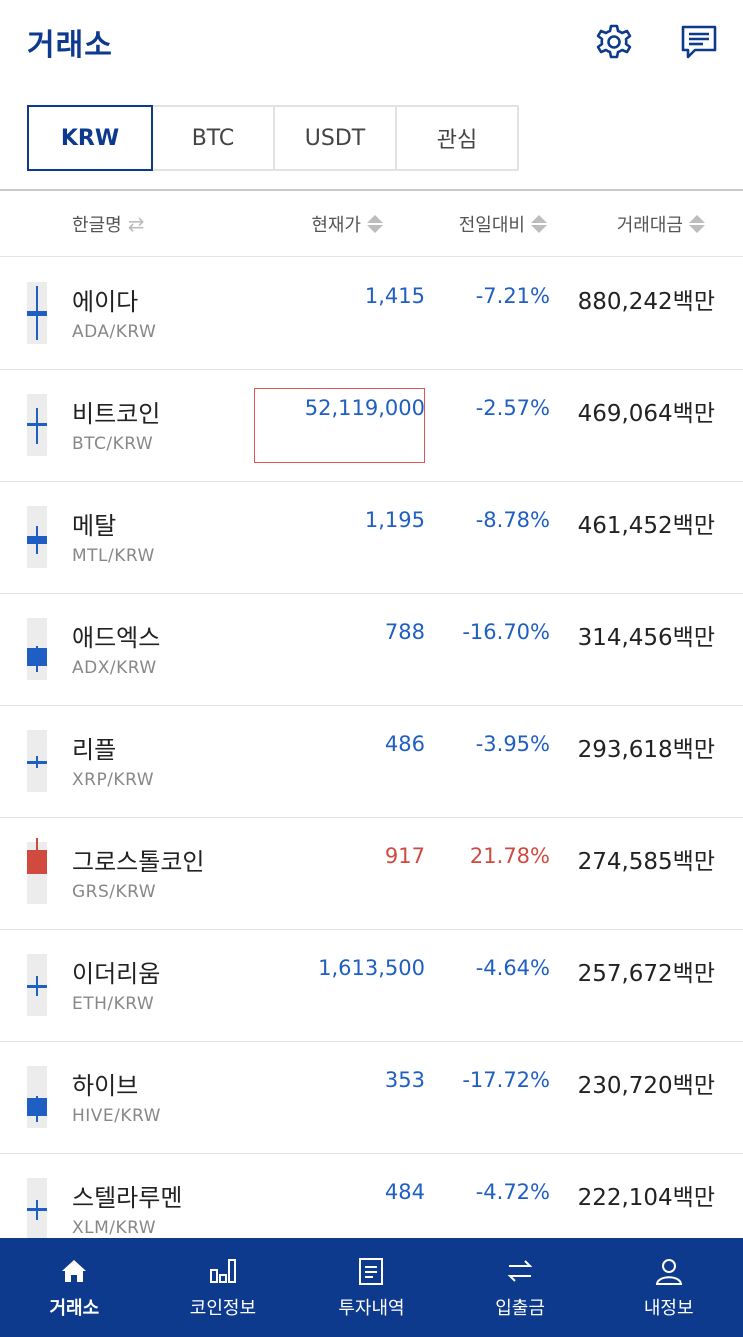  Describe the element at coordinates (506, 1080) in the screenshot. I see `coin-change: -17.72%` at that location.